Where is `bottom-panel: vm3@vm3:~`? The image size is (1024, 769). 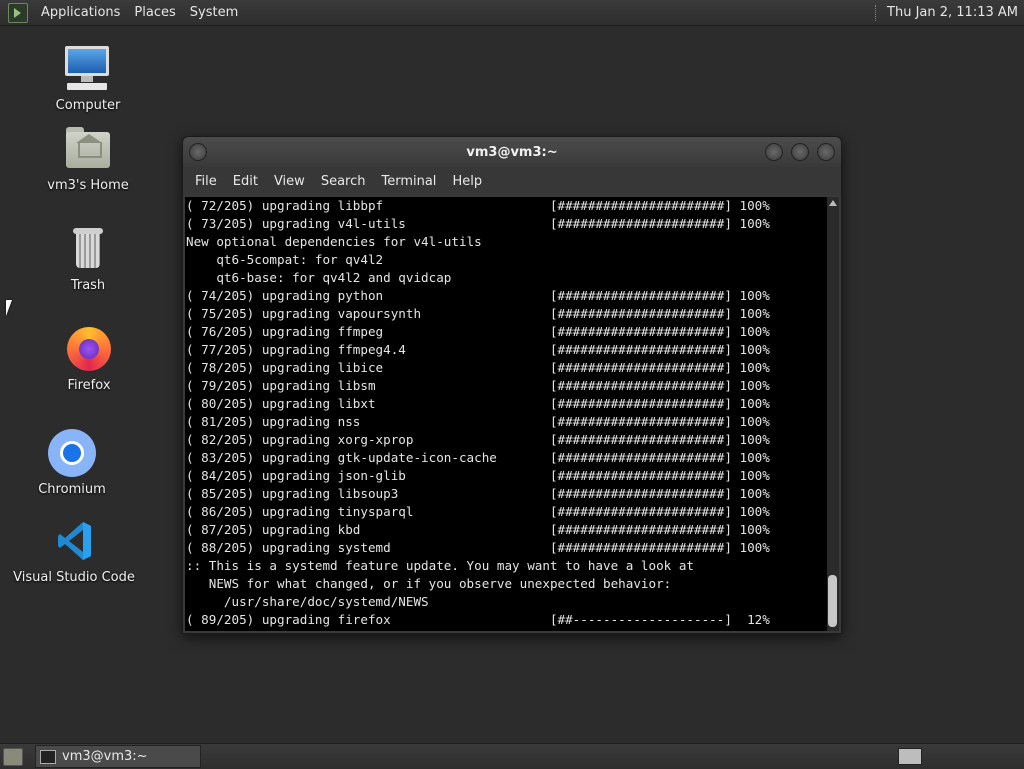 bottom-panel: vm3@vm3:~ is located at coordinates (512, 756).